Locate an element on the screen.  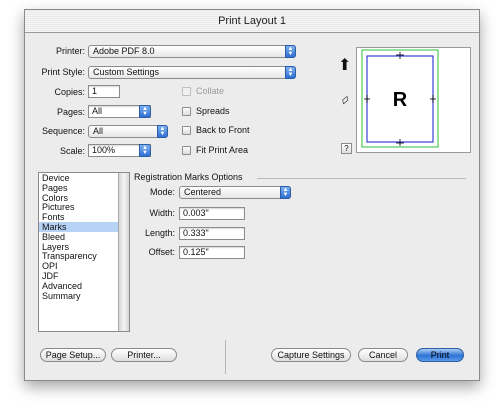
sidebar-item-layers: Layers is located at coordinates (84, 247).